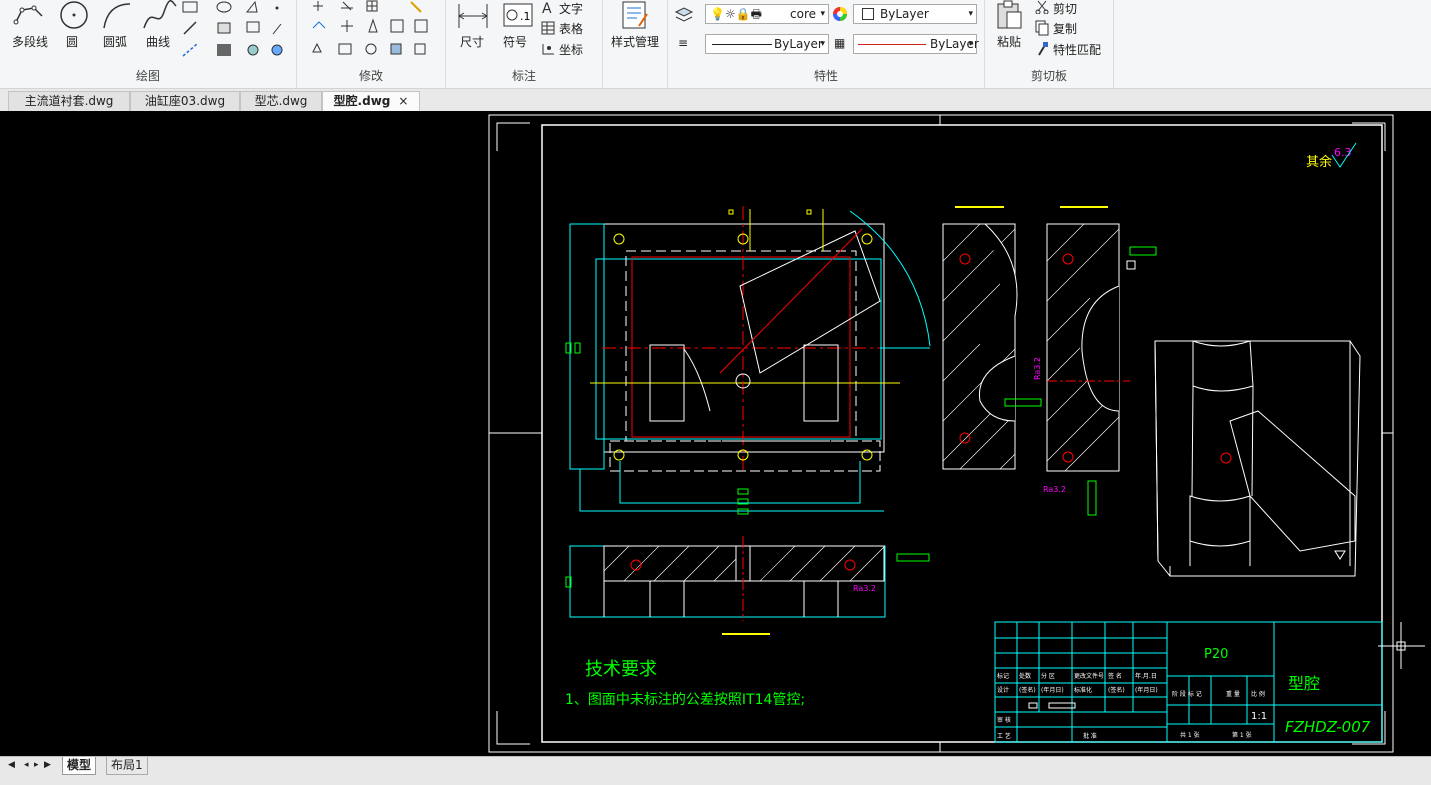 The image size is (1431, 785). I want to click on cut-icon, so click(1042, 7).